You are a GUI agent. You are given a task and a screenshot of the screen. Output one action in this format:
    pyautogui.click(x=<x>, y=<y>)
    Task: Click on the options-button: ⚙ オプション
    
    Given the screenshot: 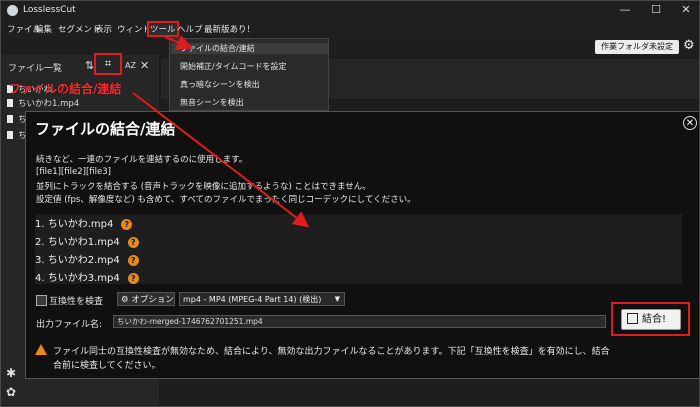 What is the action you would take?
    pyautogui.click(x=146, y=299)
    